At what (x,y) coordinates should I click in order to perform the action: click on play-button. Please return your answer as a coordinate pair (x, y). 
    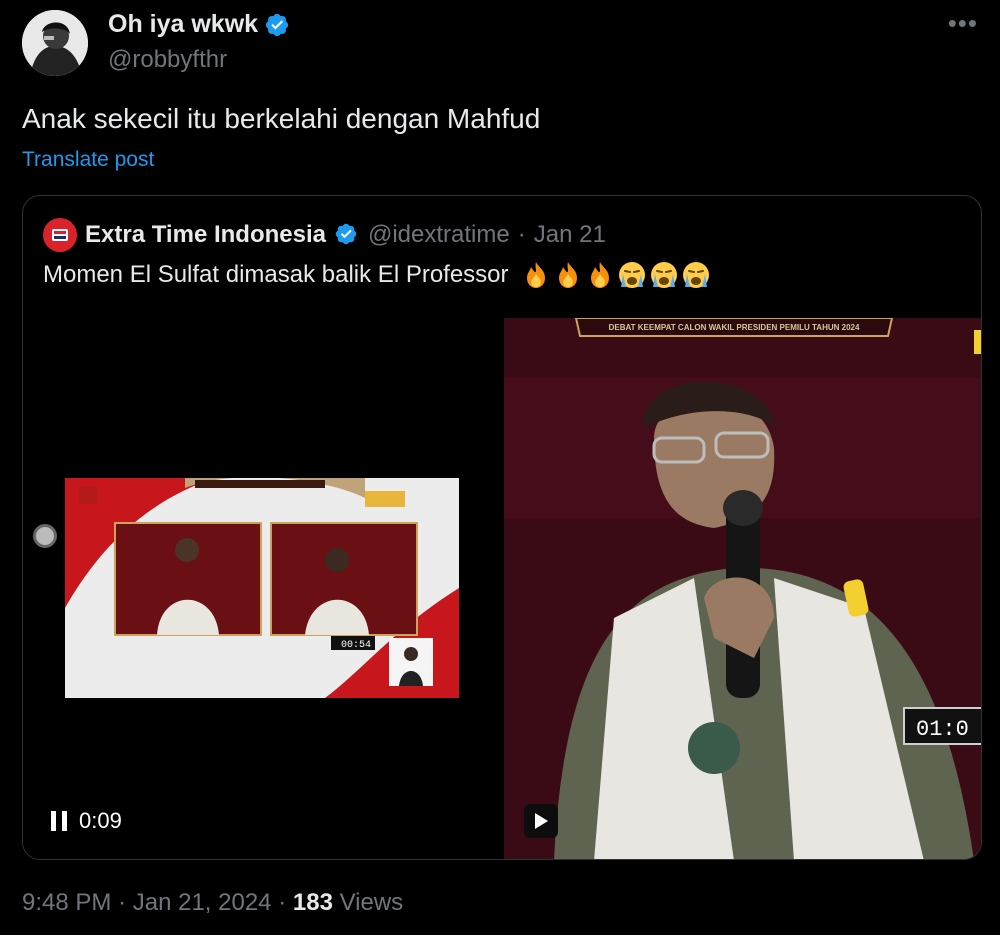
    Looking at the image, I should click on (541, 821).